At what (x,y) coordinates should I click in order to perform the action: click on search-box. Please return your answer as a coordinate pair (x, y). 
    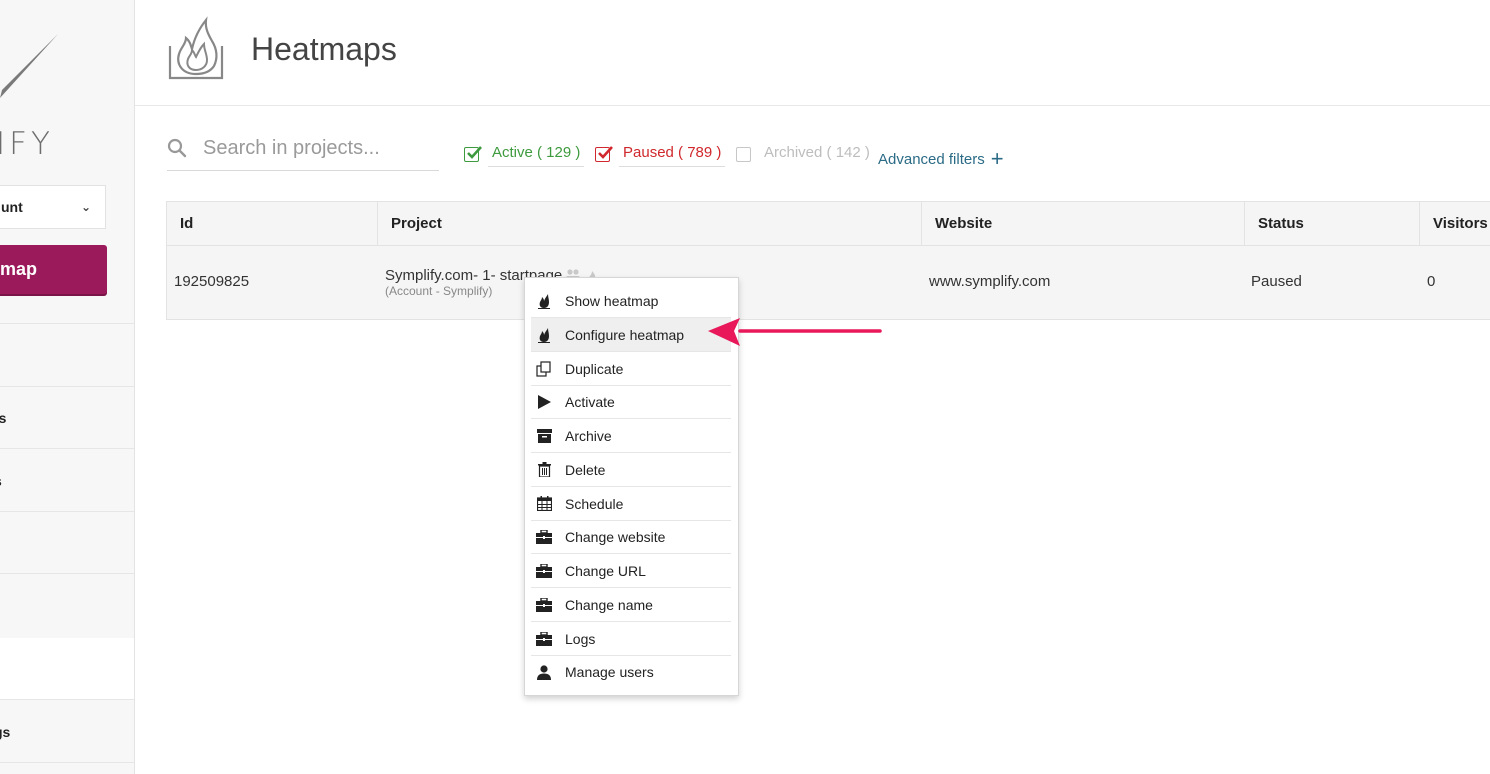
    Looking at the image, I should click on (303, 149).